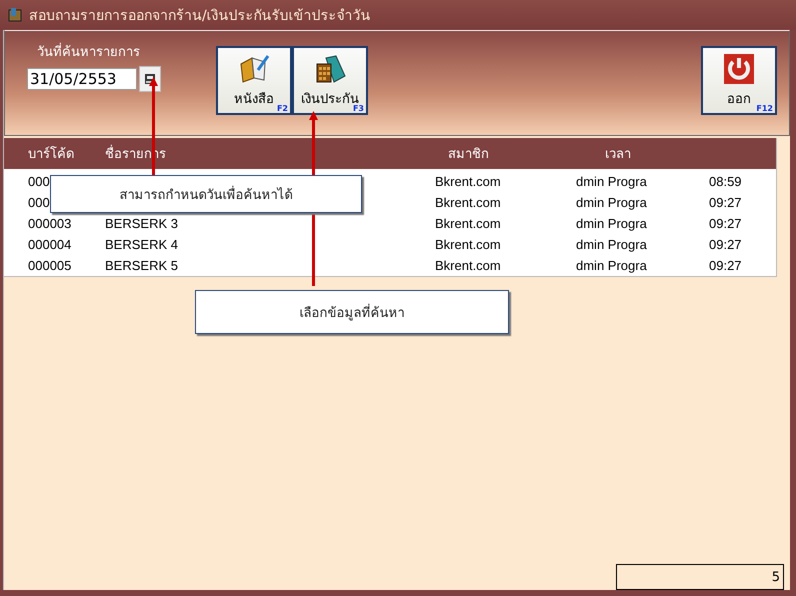 This screenshot has width=796, height=596. I want to click on window-title: สอบถามรายการออกจากร้าน/เงินประกันรับเข้าประจำวัน, so click(200, 16).